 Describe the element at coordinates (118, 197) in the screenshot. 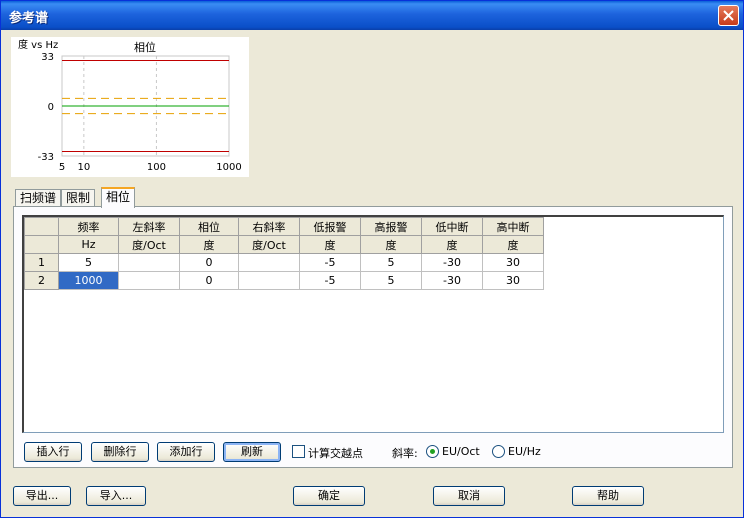

I see `tab-phase: 相位` at that location.